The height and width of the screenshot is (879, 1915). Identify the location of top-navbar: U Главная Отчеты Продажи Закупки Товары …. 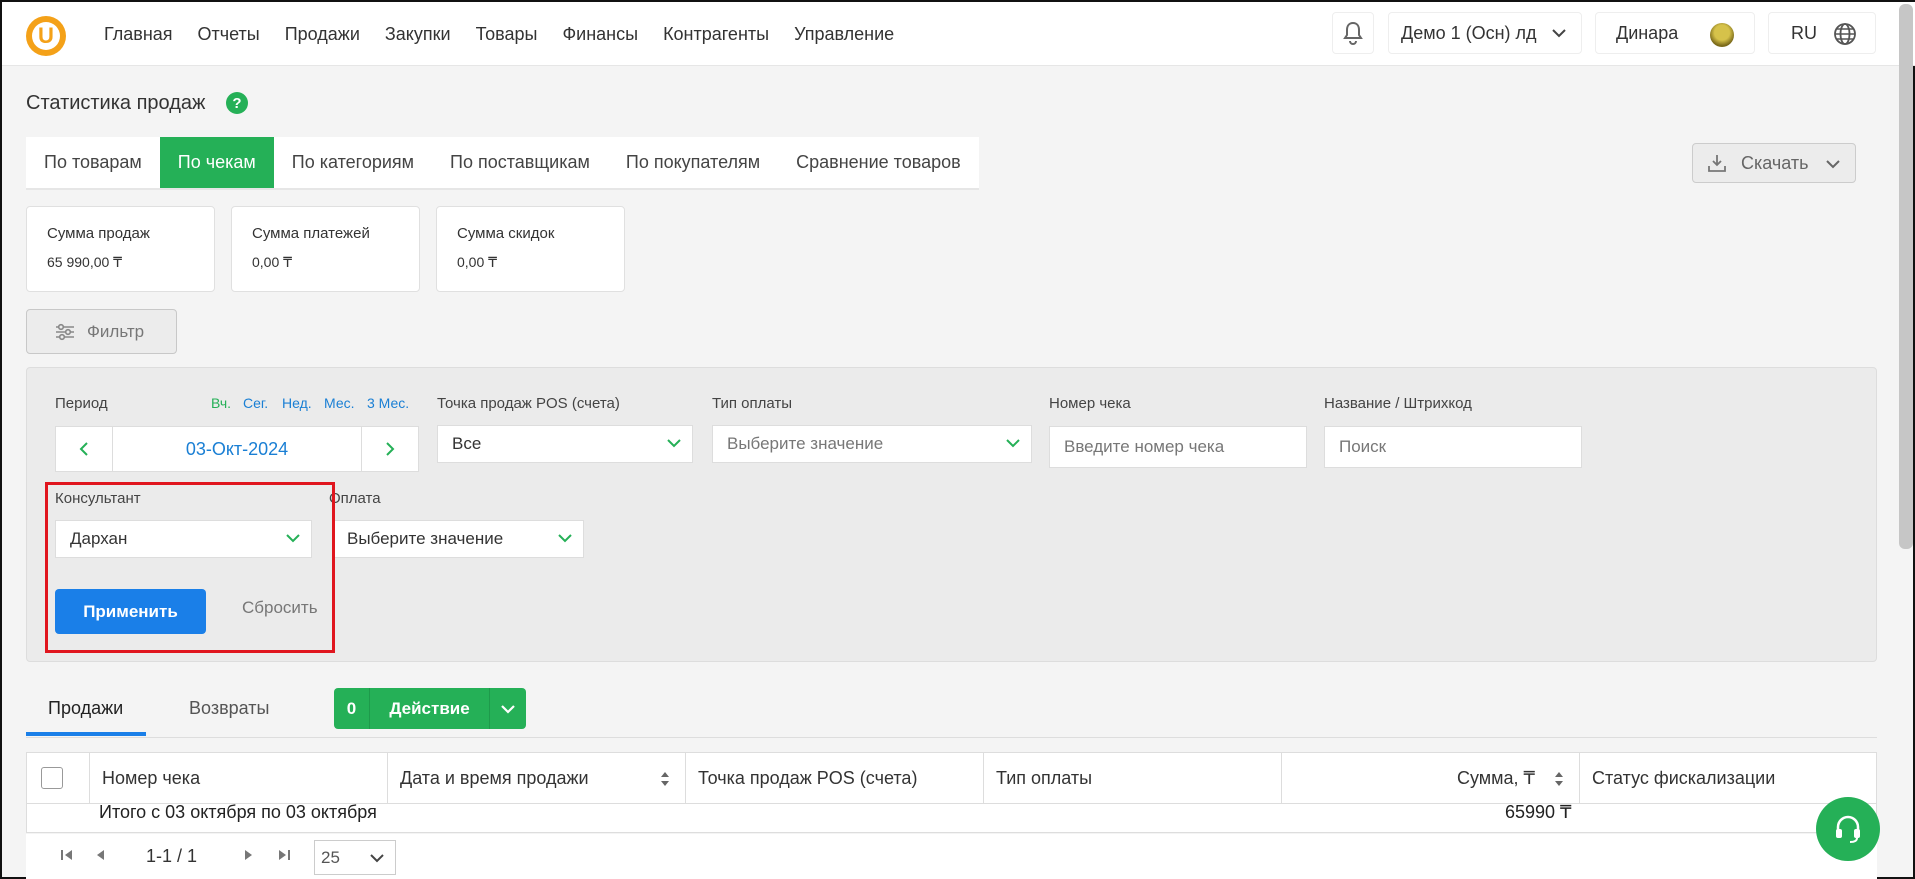
(958, 34).